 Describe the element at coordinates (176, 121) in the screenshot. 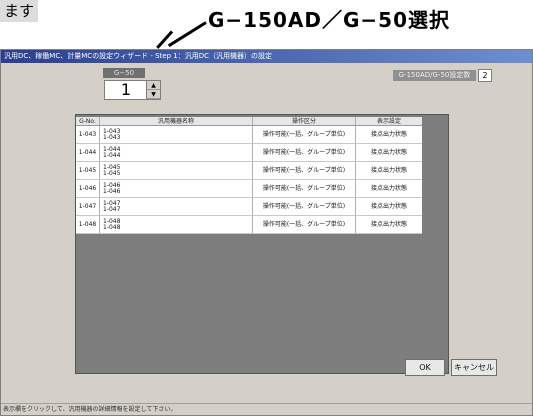

I see `header-device-name: 汎用機器名称` at that location.